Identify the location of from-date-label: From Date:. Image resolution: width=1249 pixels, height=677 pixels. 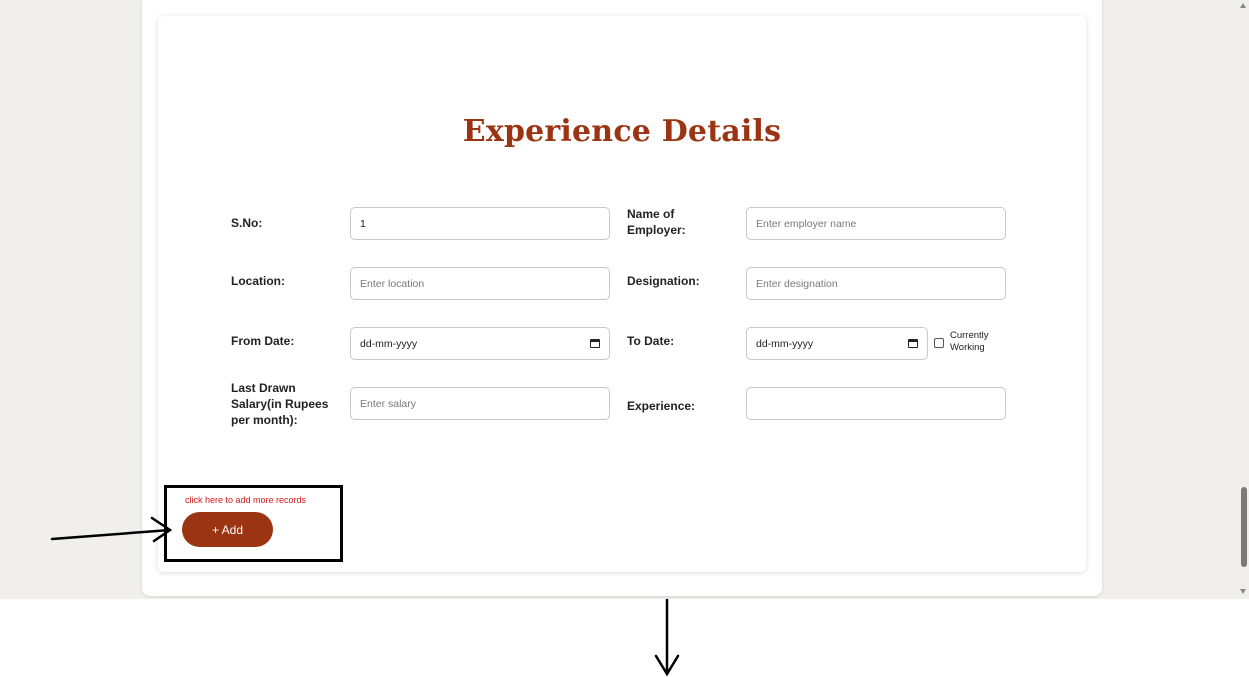
(263, 341).